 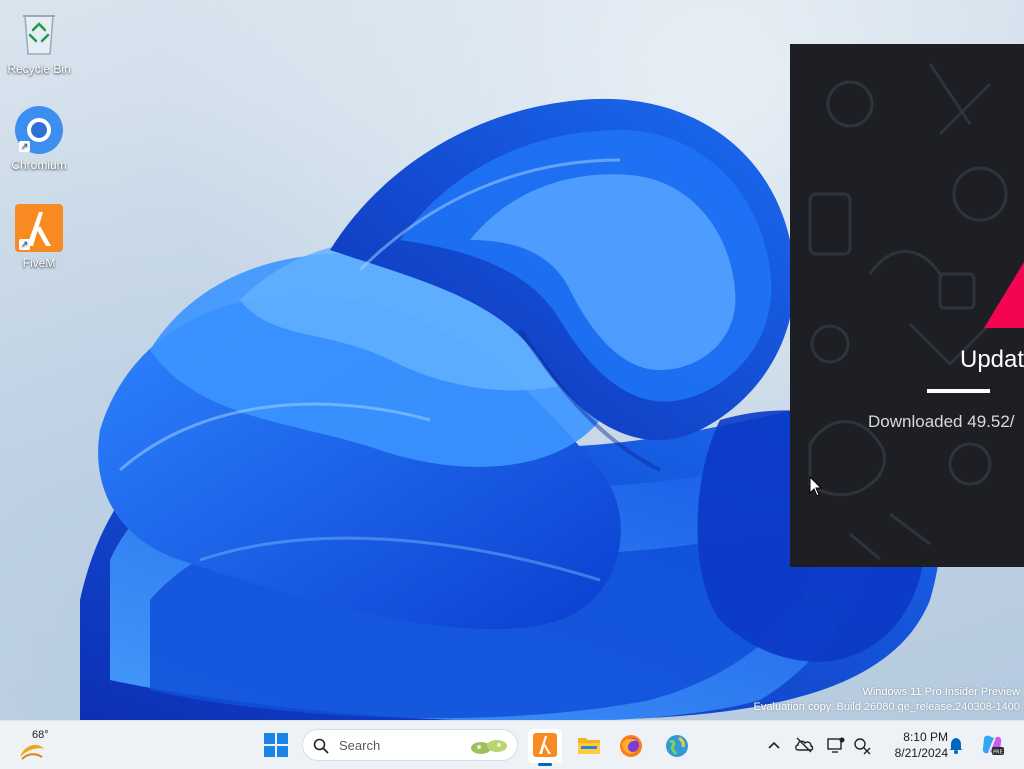 I want to click on fivem-taskbar-icon, so click(x=545, y=745).